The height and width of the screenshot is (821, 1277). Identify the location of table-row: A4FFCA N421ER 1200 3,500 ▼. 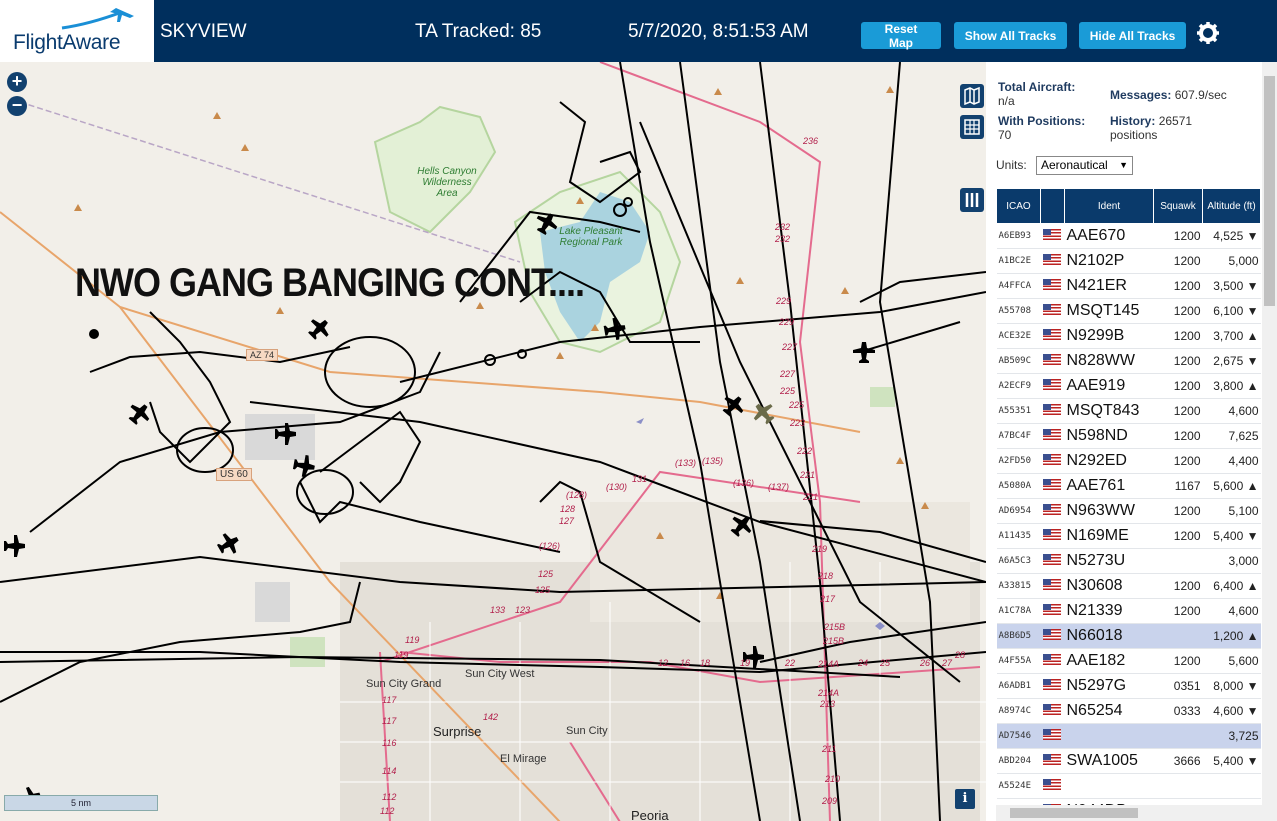
(1128, 286).